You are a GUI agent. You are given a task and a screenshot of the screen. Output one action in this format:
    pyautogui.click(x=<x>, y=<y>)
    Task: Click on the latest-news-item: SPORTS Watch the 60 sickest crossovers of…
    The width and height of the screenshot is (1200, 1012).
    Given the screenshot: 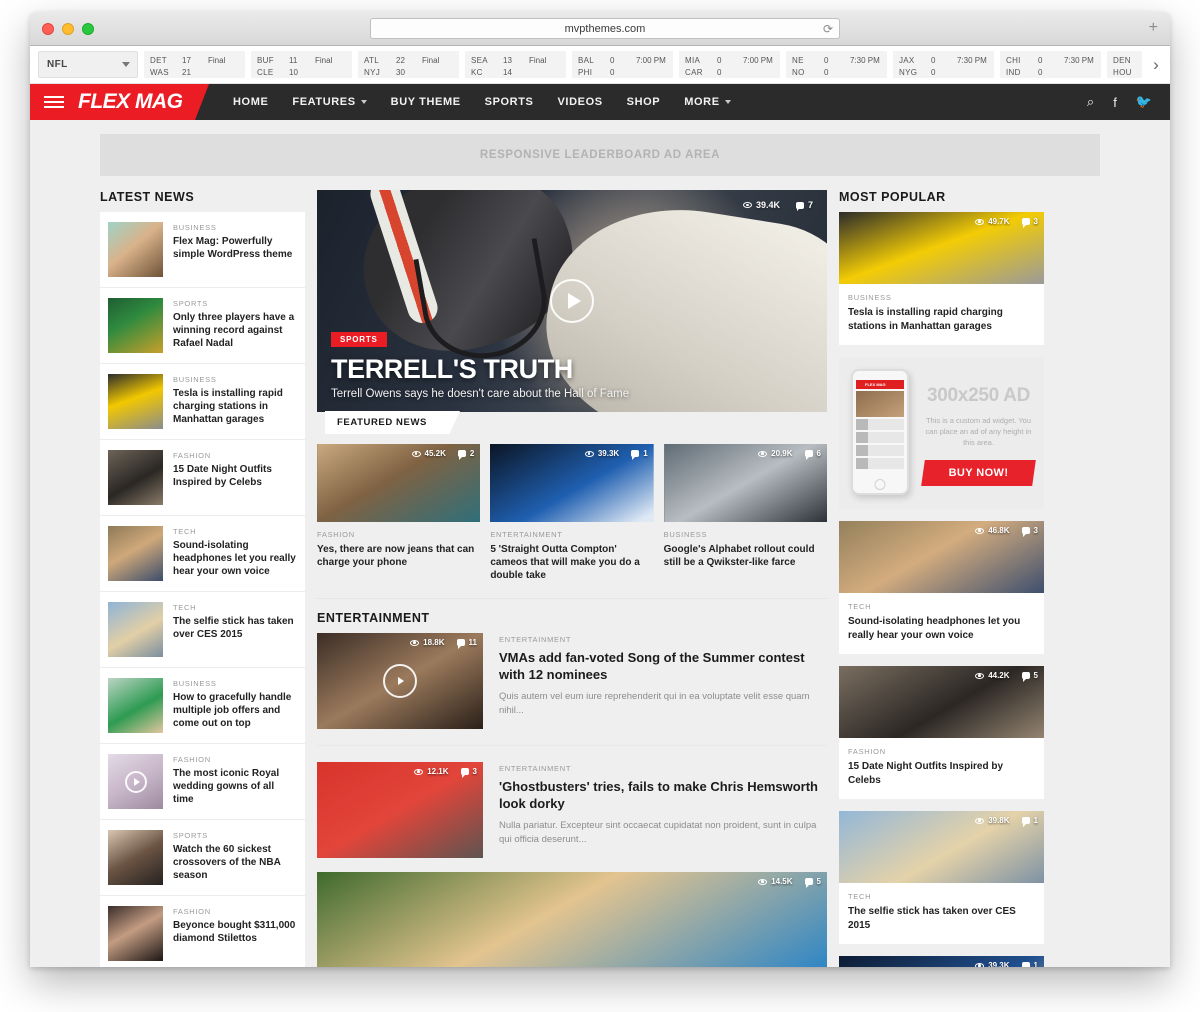 What is the action you would take?
    pyautogui.click(x=202, y=858)
    